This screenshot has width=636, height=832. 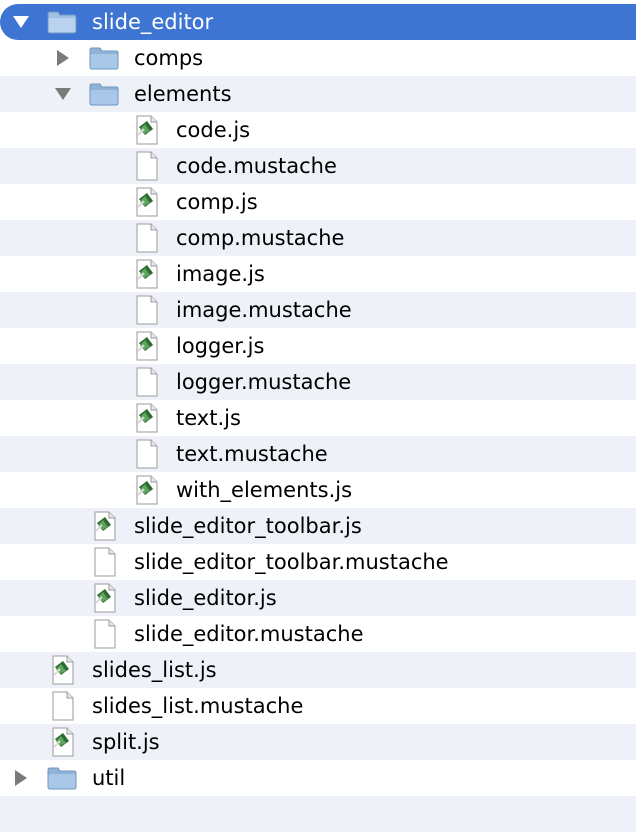 I want to click on tree-row-label: code.js, so click(x=213, y=130).